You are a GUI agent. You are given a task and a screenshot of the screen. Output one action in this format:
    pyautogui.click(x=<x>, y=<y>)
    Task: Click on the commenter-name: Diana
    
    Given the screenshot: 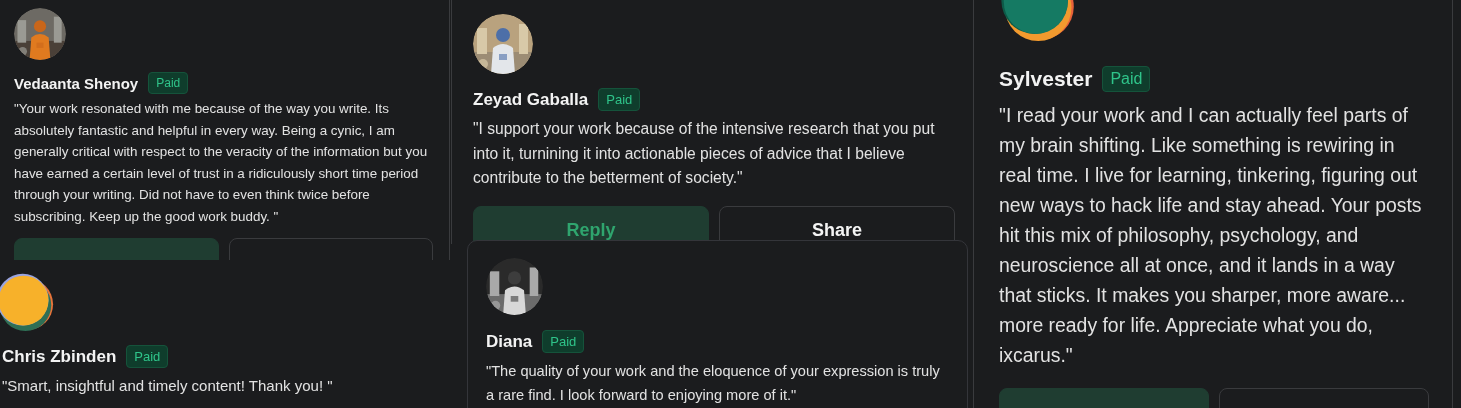 What is the action you would take?
    pyautogui.click(x=509, y=341)
    